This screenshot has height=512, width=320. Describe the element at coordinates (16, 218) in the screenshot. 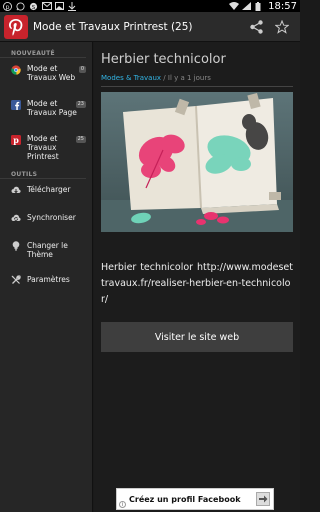

I see `sync-icon` at that location.